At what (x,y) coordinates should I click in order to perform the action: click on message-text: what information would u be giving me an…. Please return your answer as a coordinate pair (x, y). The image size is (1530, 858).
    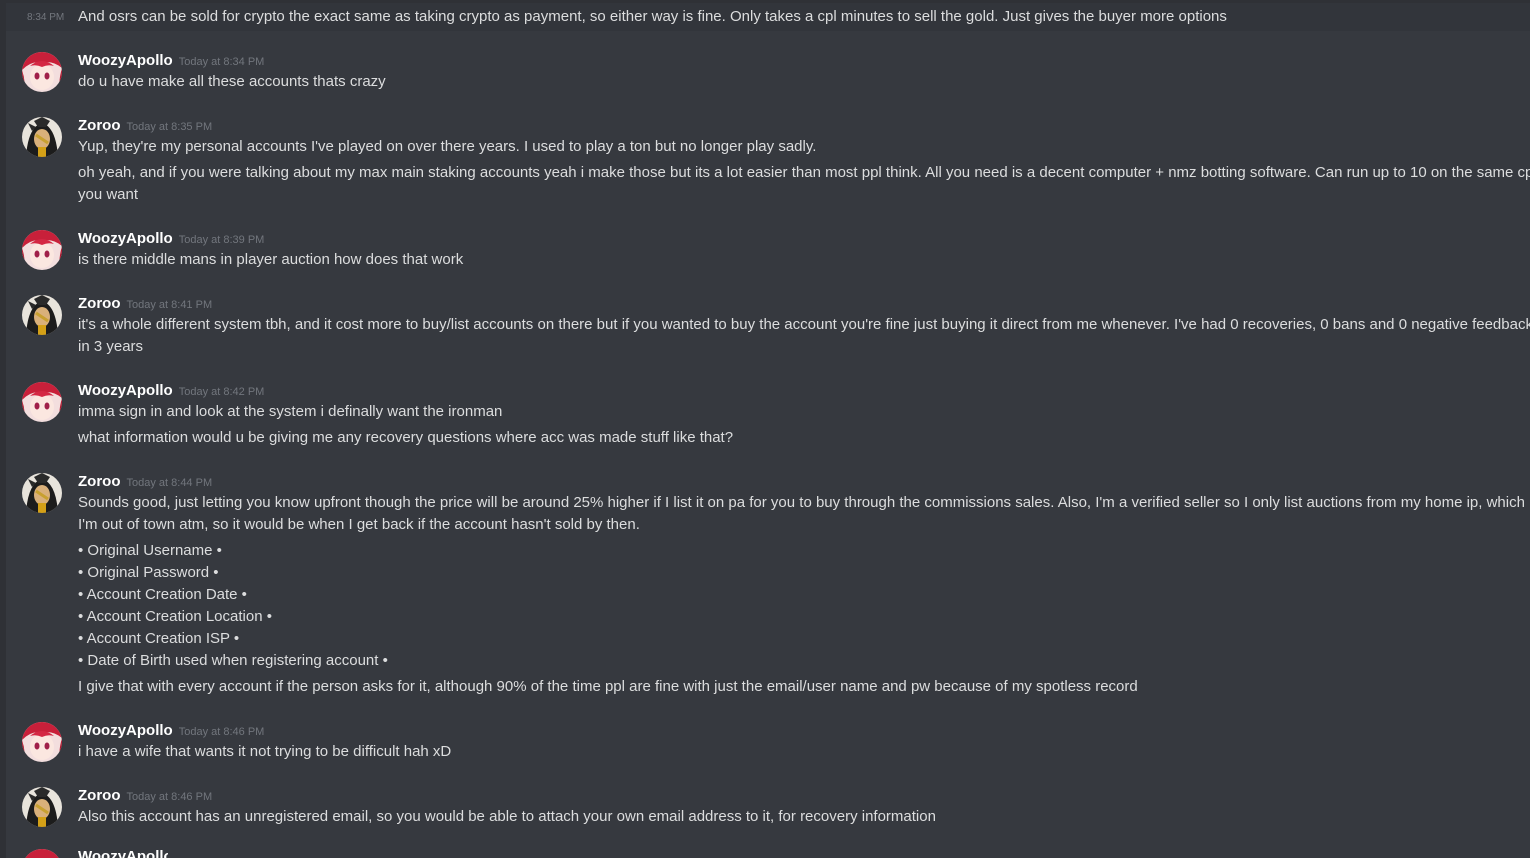
    Looking at the image, I should click on (406, 437).